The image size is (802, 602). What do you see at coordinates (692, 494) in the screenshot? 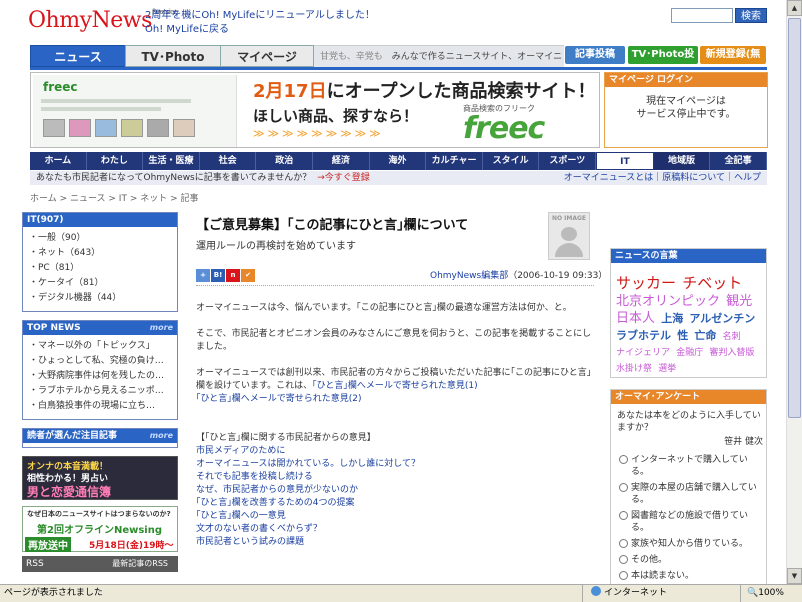
I see `enquete-option: 実際の本屋の店舗で購入している。` at bounding box center [692, 494].